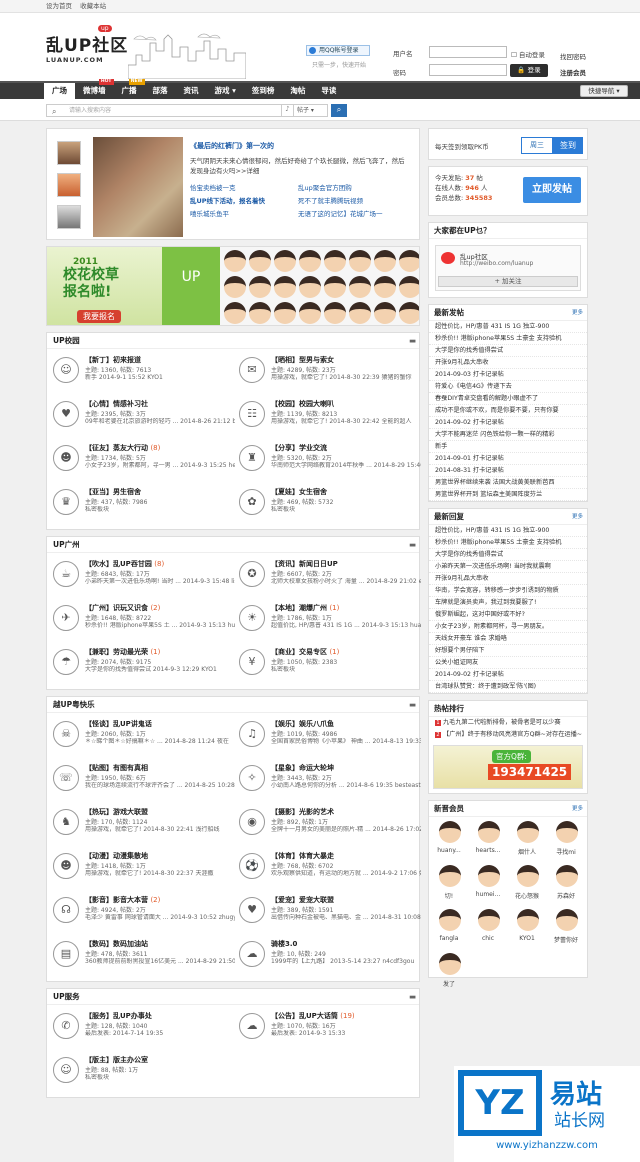  I want to click on nav-item-taotie: 淘帖, so click(297, 91).